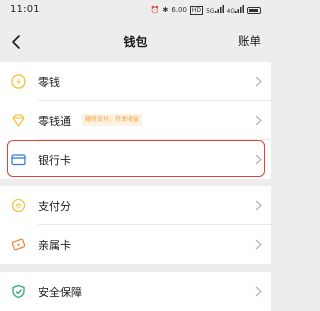 The width and height of the screenshot is (320, 311). I want to click on list-item-lingqiantong: 零钱通 随时支付，开享收益, so click(135, 120).